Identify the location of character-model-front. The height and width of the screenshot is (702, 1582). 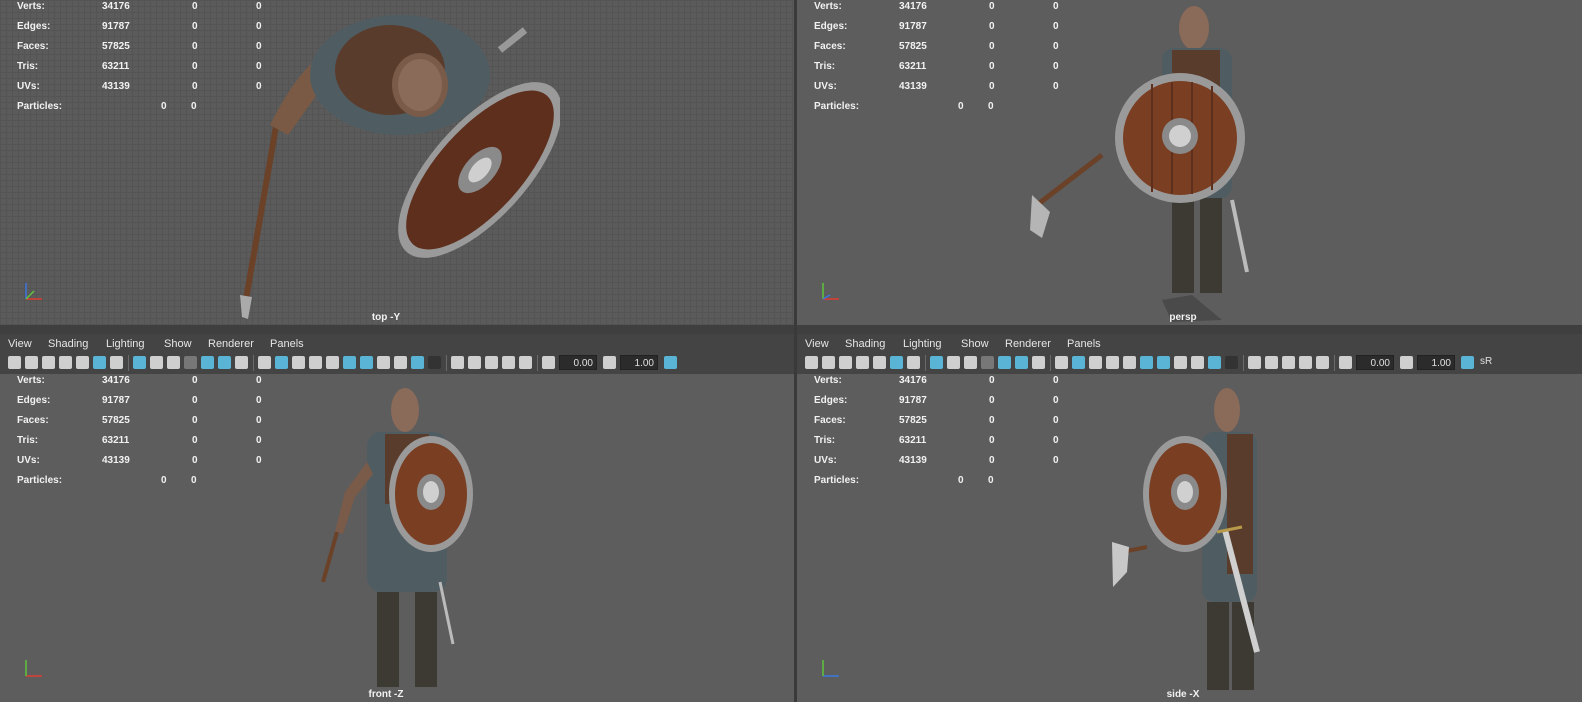
(395, 541).